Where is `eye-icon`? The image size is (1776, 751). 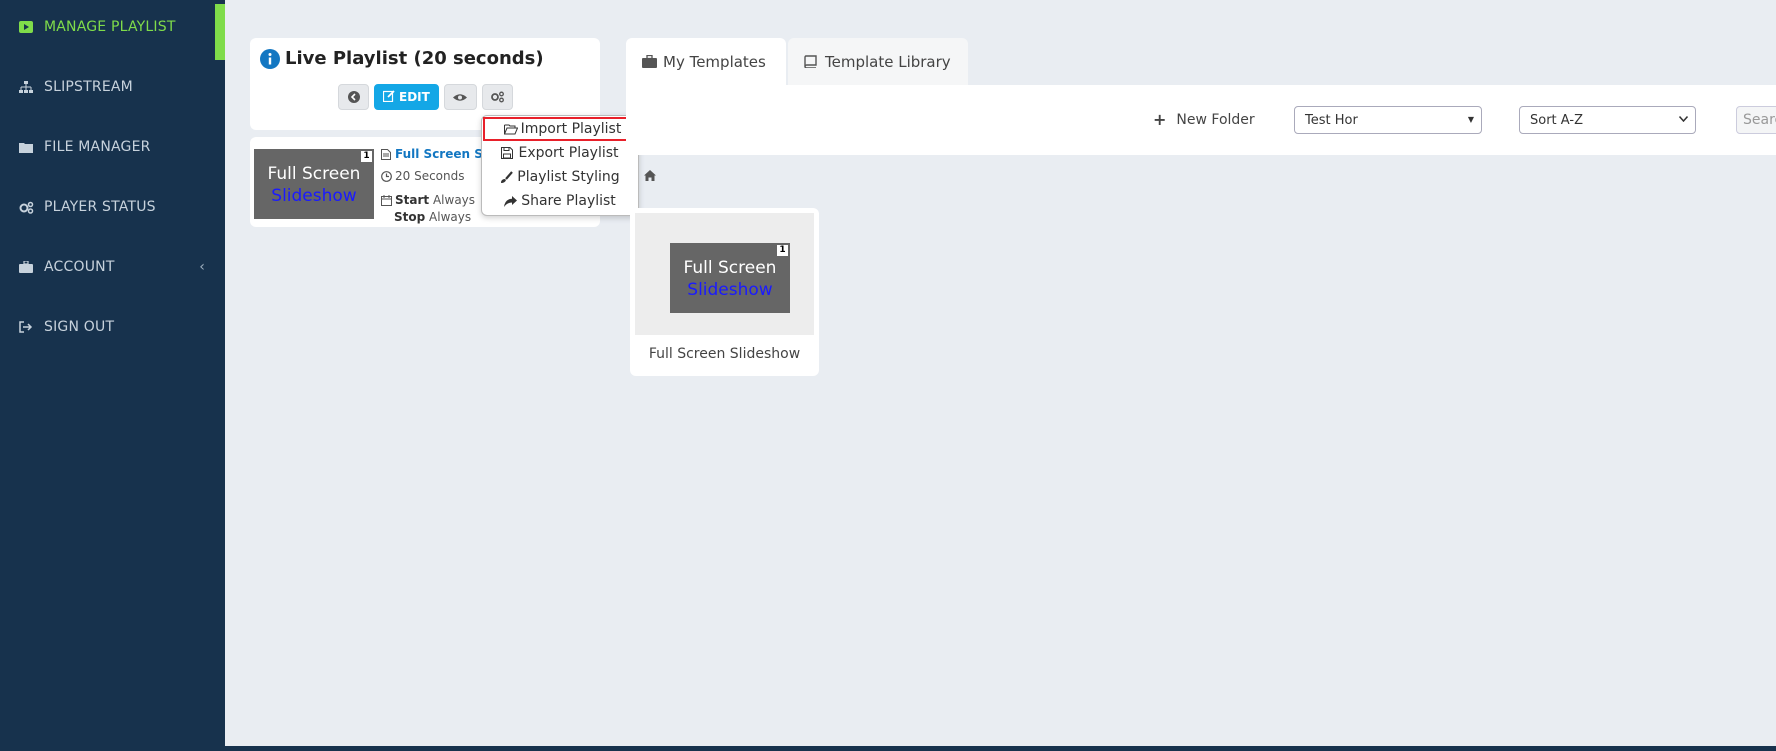
eye-icon is located at coordinates (460, 97).